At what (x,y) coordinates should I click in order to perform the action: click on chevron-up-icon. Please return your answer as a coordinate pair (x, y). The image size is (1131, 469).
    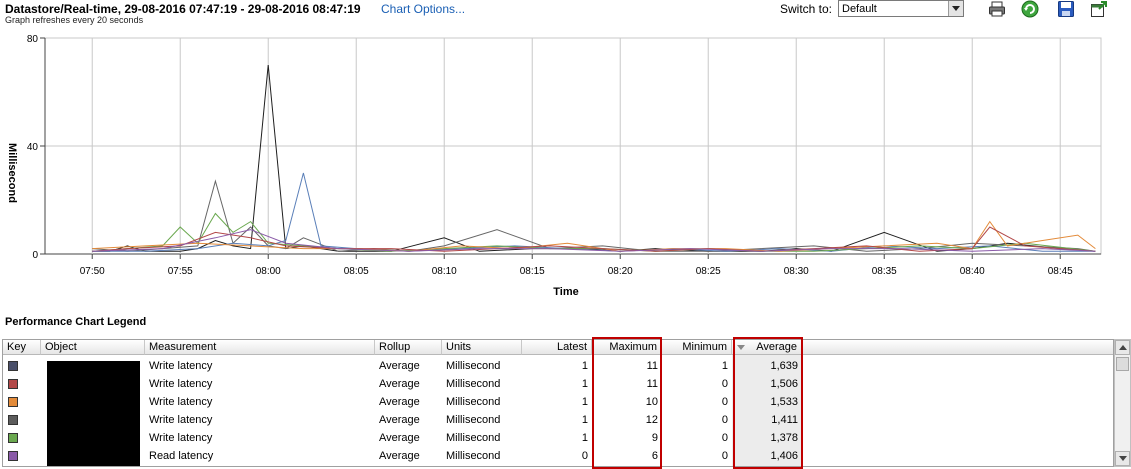
    Looking at the image, I should click on (1123, 347).